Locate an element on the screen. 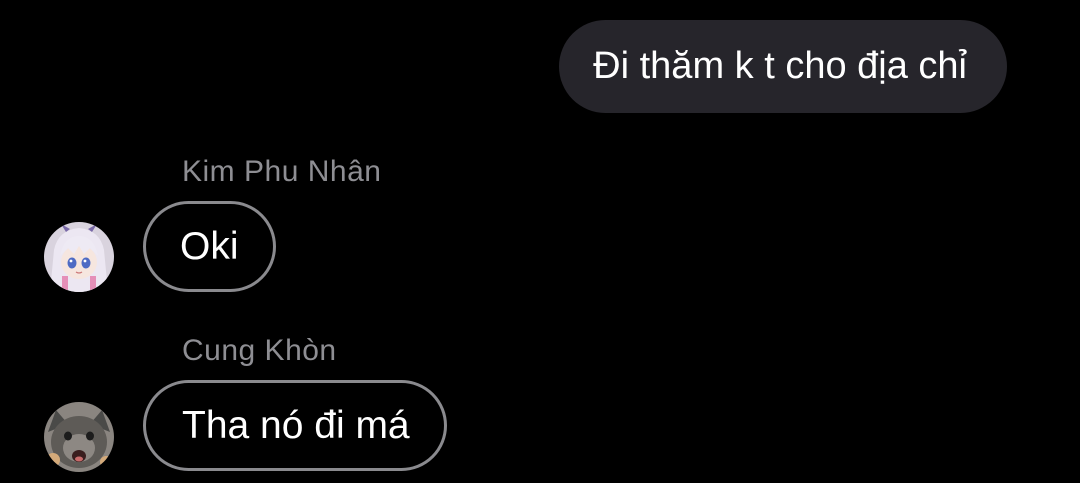  kitten-avatar-icon is located at coordinates (79, 437).